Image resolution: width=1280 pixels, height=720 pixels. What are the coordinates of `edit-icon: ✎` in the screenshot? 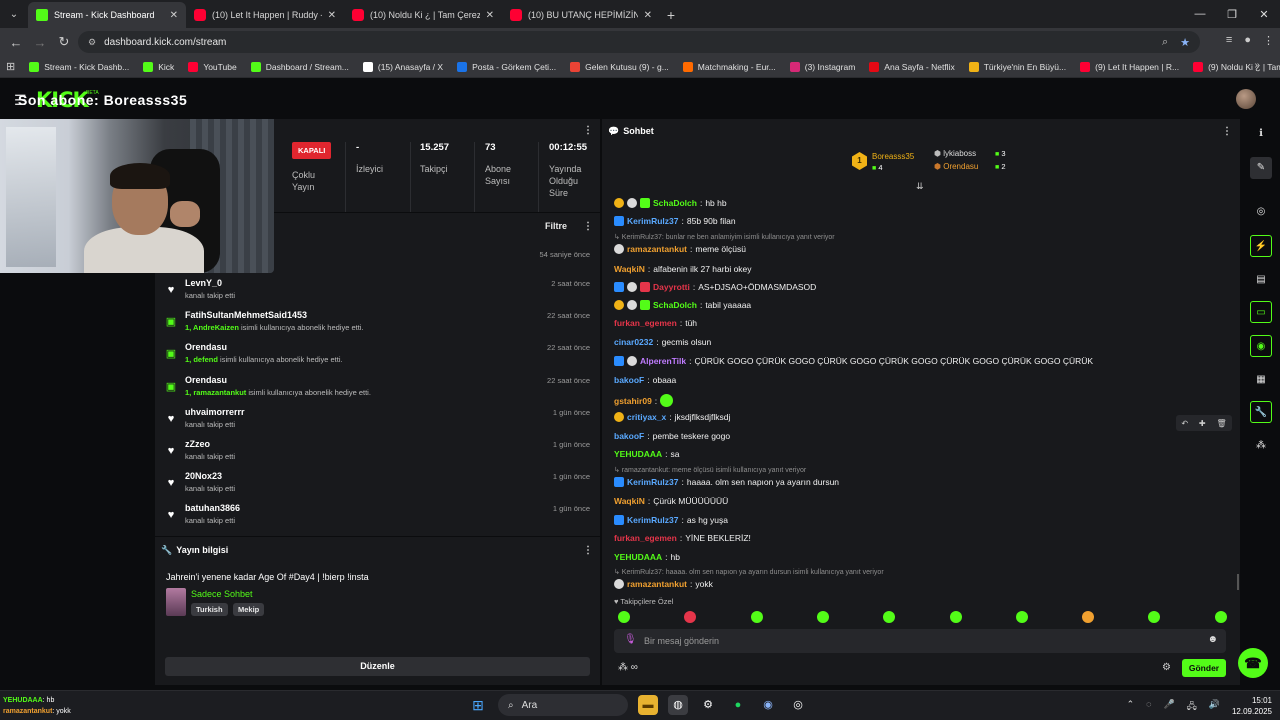 It's located at (1261, 168).